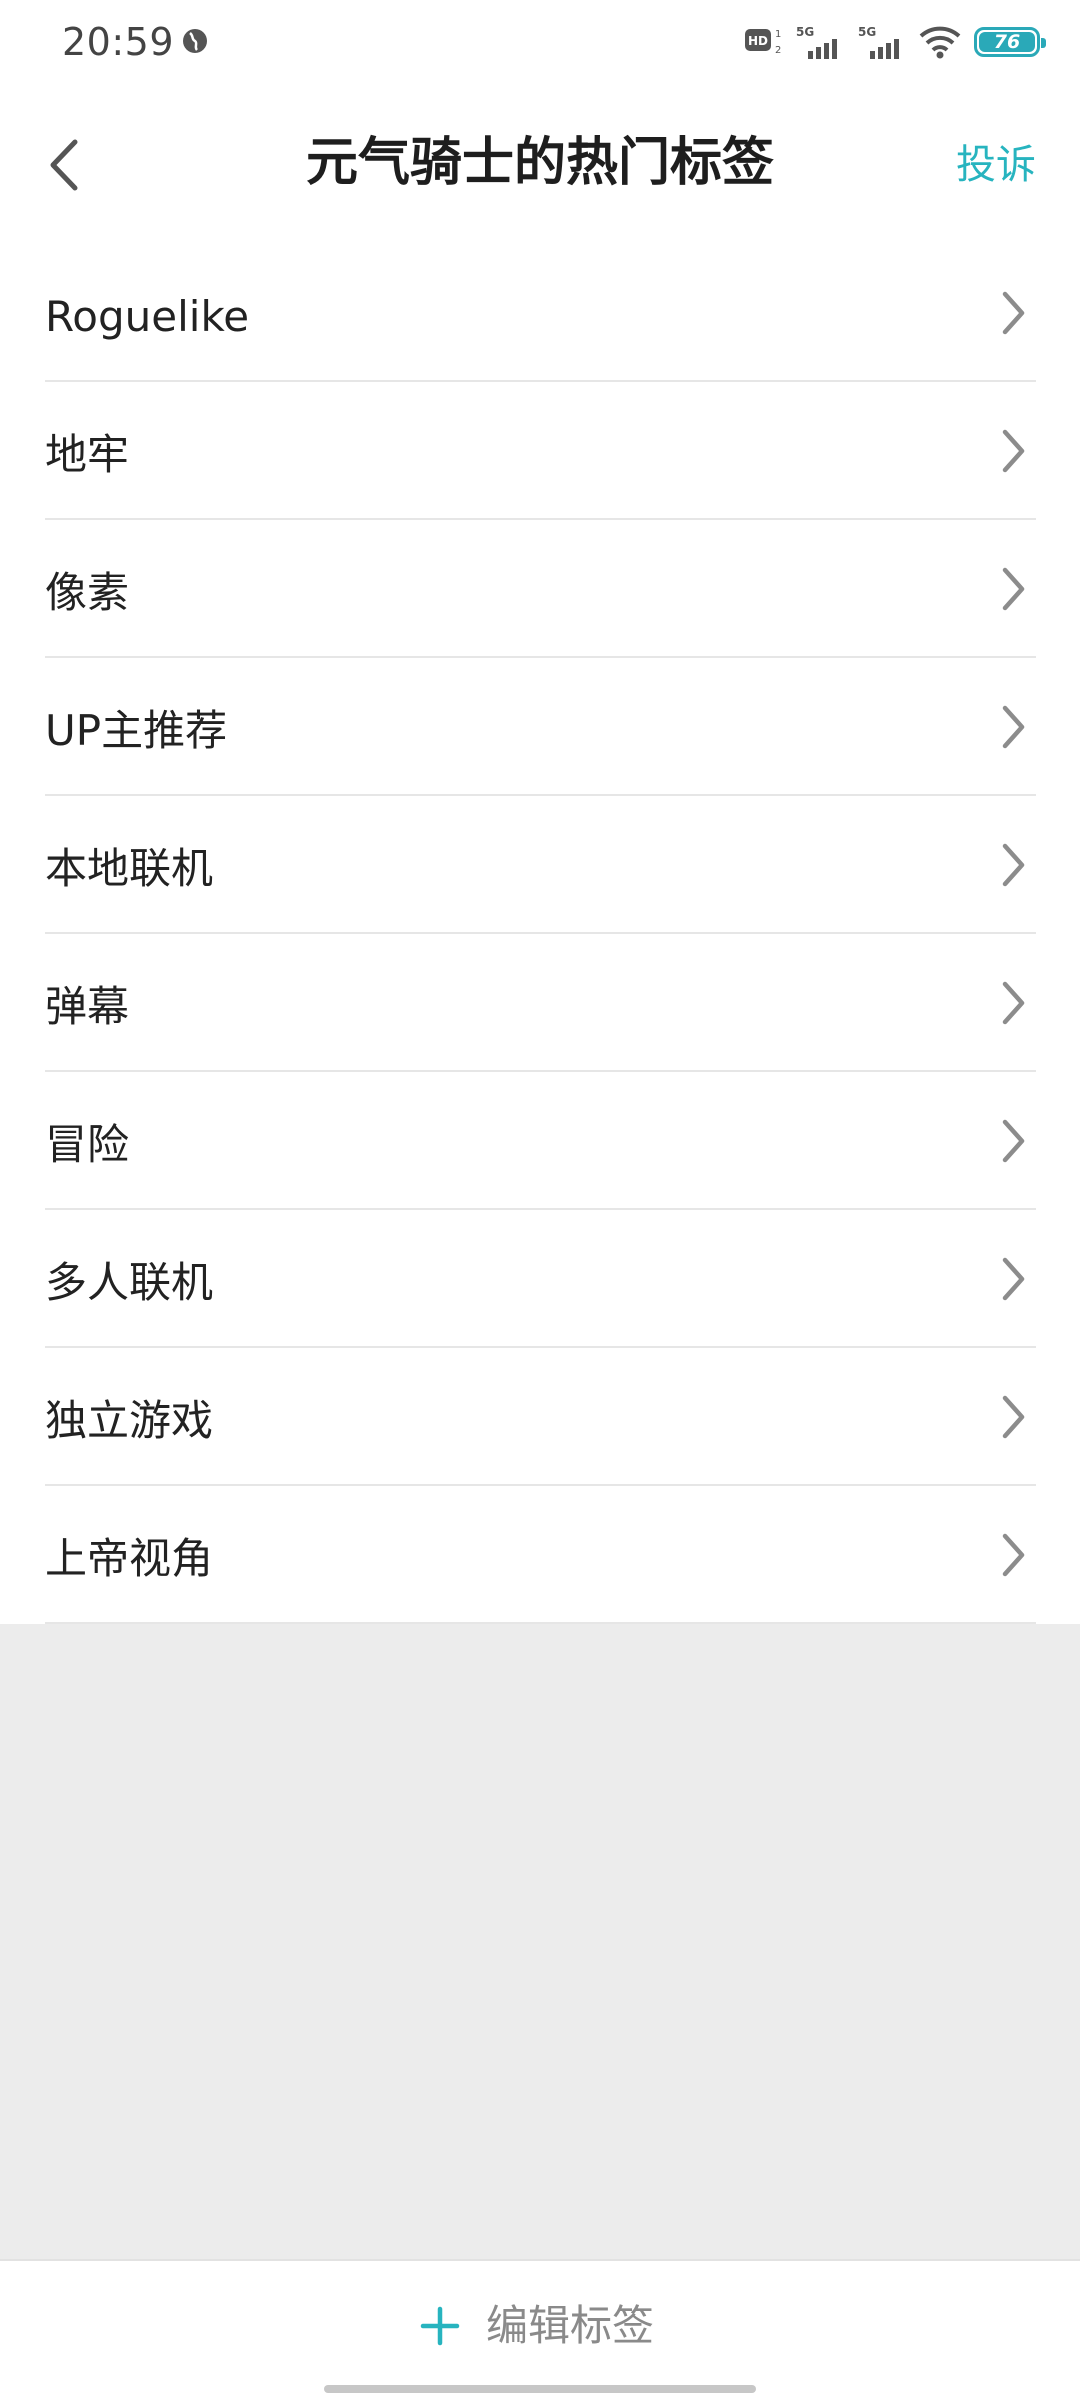 The height and width of the screenshot is (2400, 1080). Describe the element at coordinates (129, 1558) in the screenshot. I see `tag-label: 上帝视角` at that location.